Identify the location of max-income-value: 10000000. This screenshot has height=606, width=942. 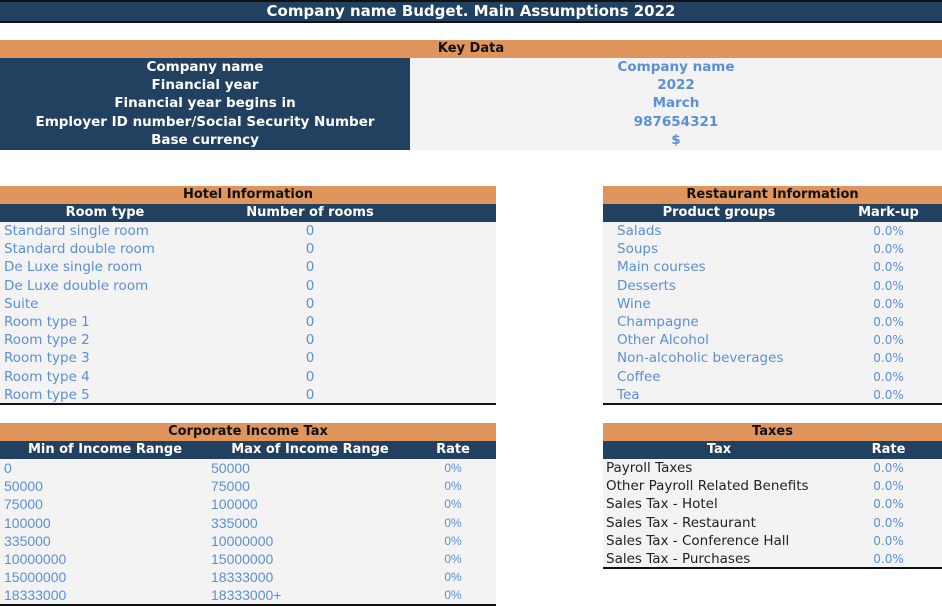
(242, 541).